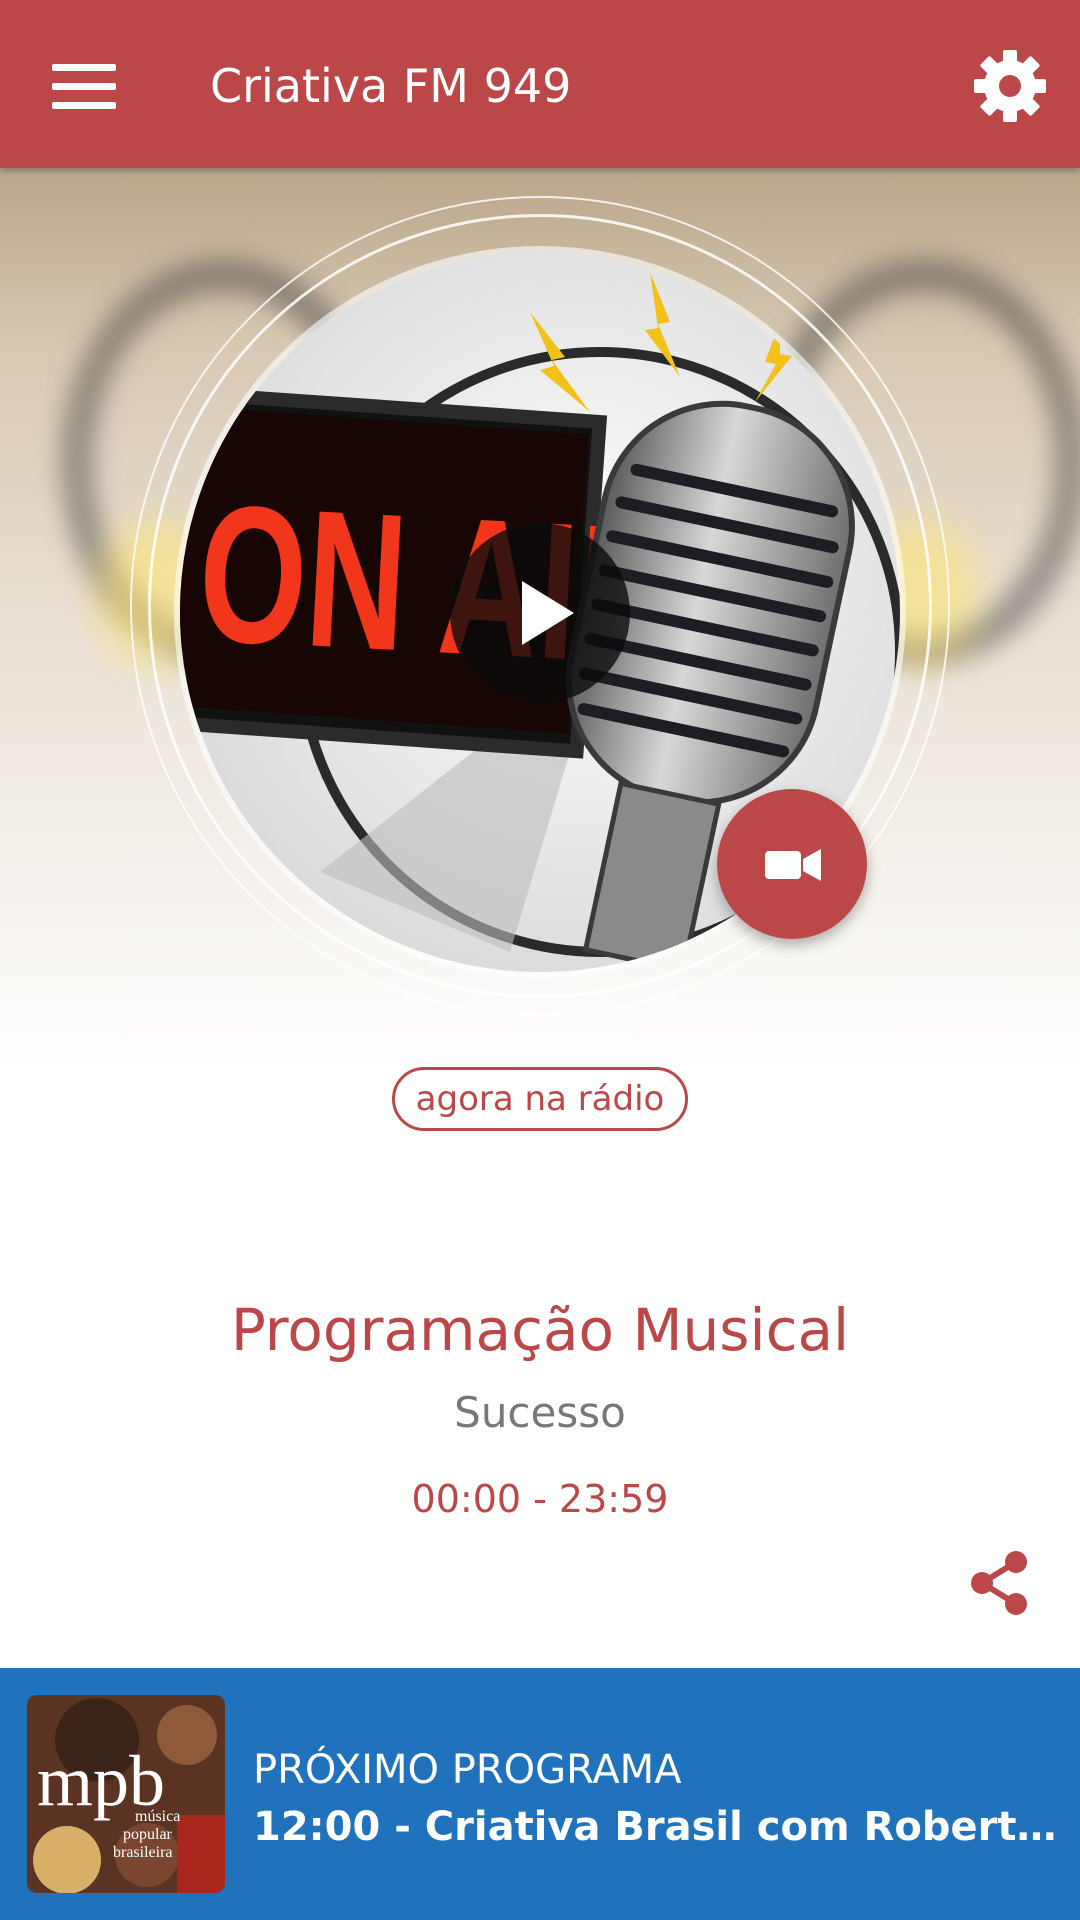 The height and width of the screenshot is (1920, 1080). I want to click on next-program-label: PRÓXIMO PROGRAMA, so click(467, 1770).